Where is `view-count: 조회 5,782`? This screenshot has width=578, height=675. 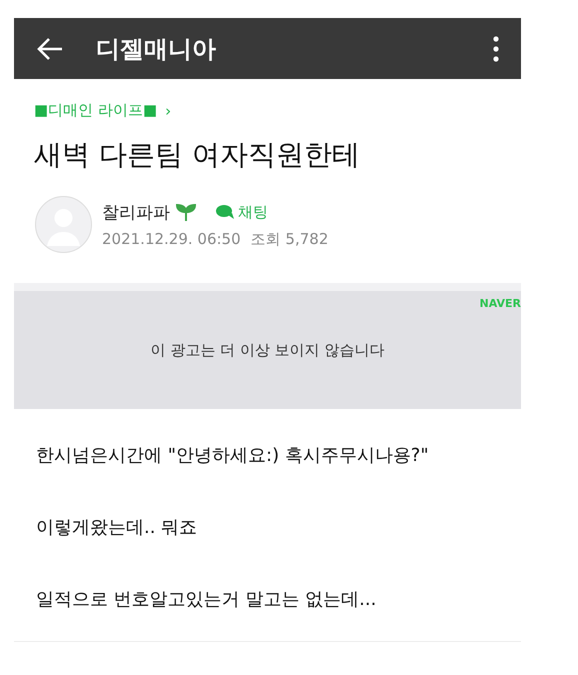 view-count: 조회 5,782 is located at coordinates (289, 239).